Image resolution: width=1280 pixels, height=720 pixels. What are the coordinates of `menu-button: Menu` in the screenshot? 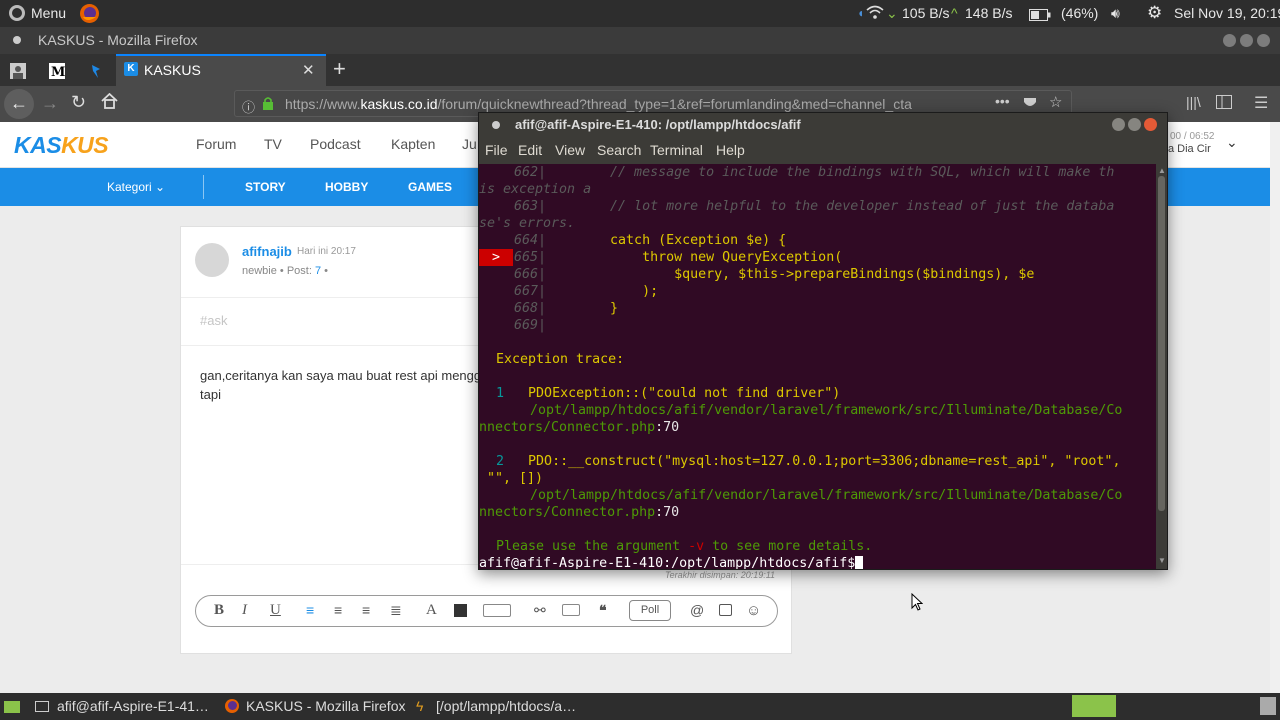 It's located at (48, 13).